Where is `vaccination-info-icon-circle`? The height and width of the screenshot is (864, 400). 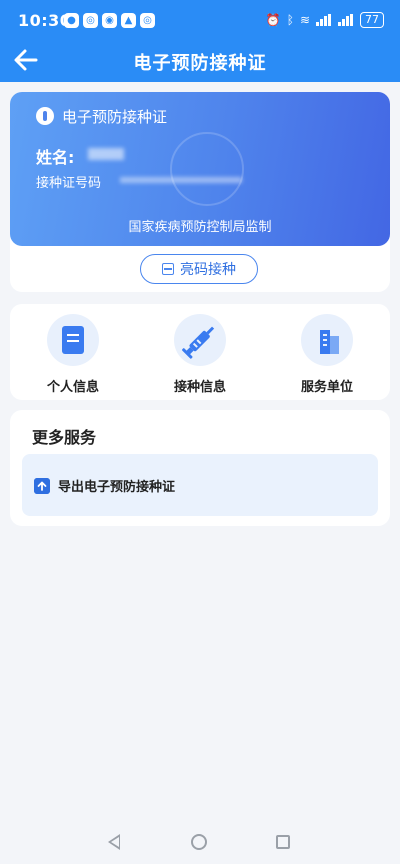 vaccination-info-icon-circle is located at coordinates (200, 340).